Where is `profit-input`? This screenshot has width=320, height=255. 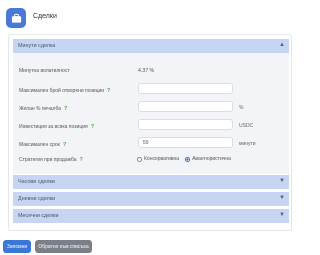 profit-input is located at coordinates (185, 106).